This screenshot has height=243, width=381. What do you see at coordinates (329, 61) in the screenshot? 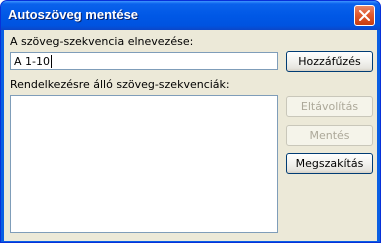
I see `add-button: Hozzáfűzés` at bounding box center [329, 61].